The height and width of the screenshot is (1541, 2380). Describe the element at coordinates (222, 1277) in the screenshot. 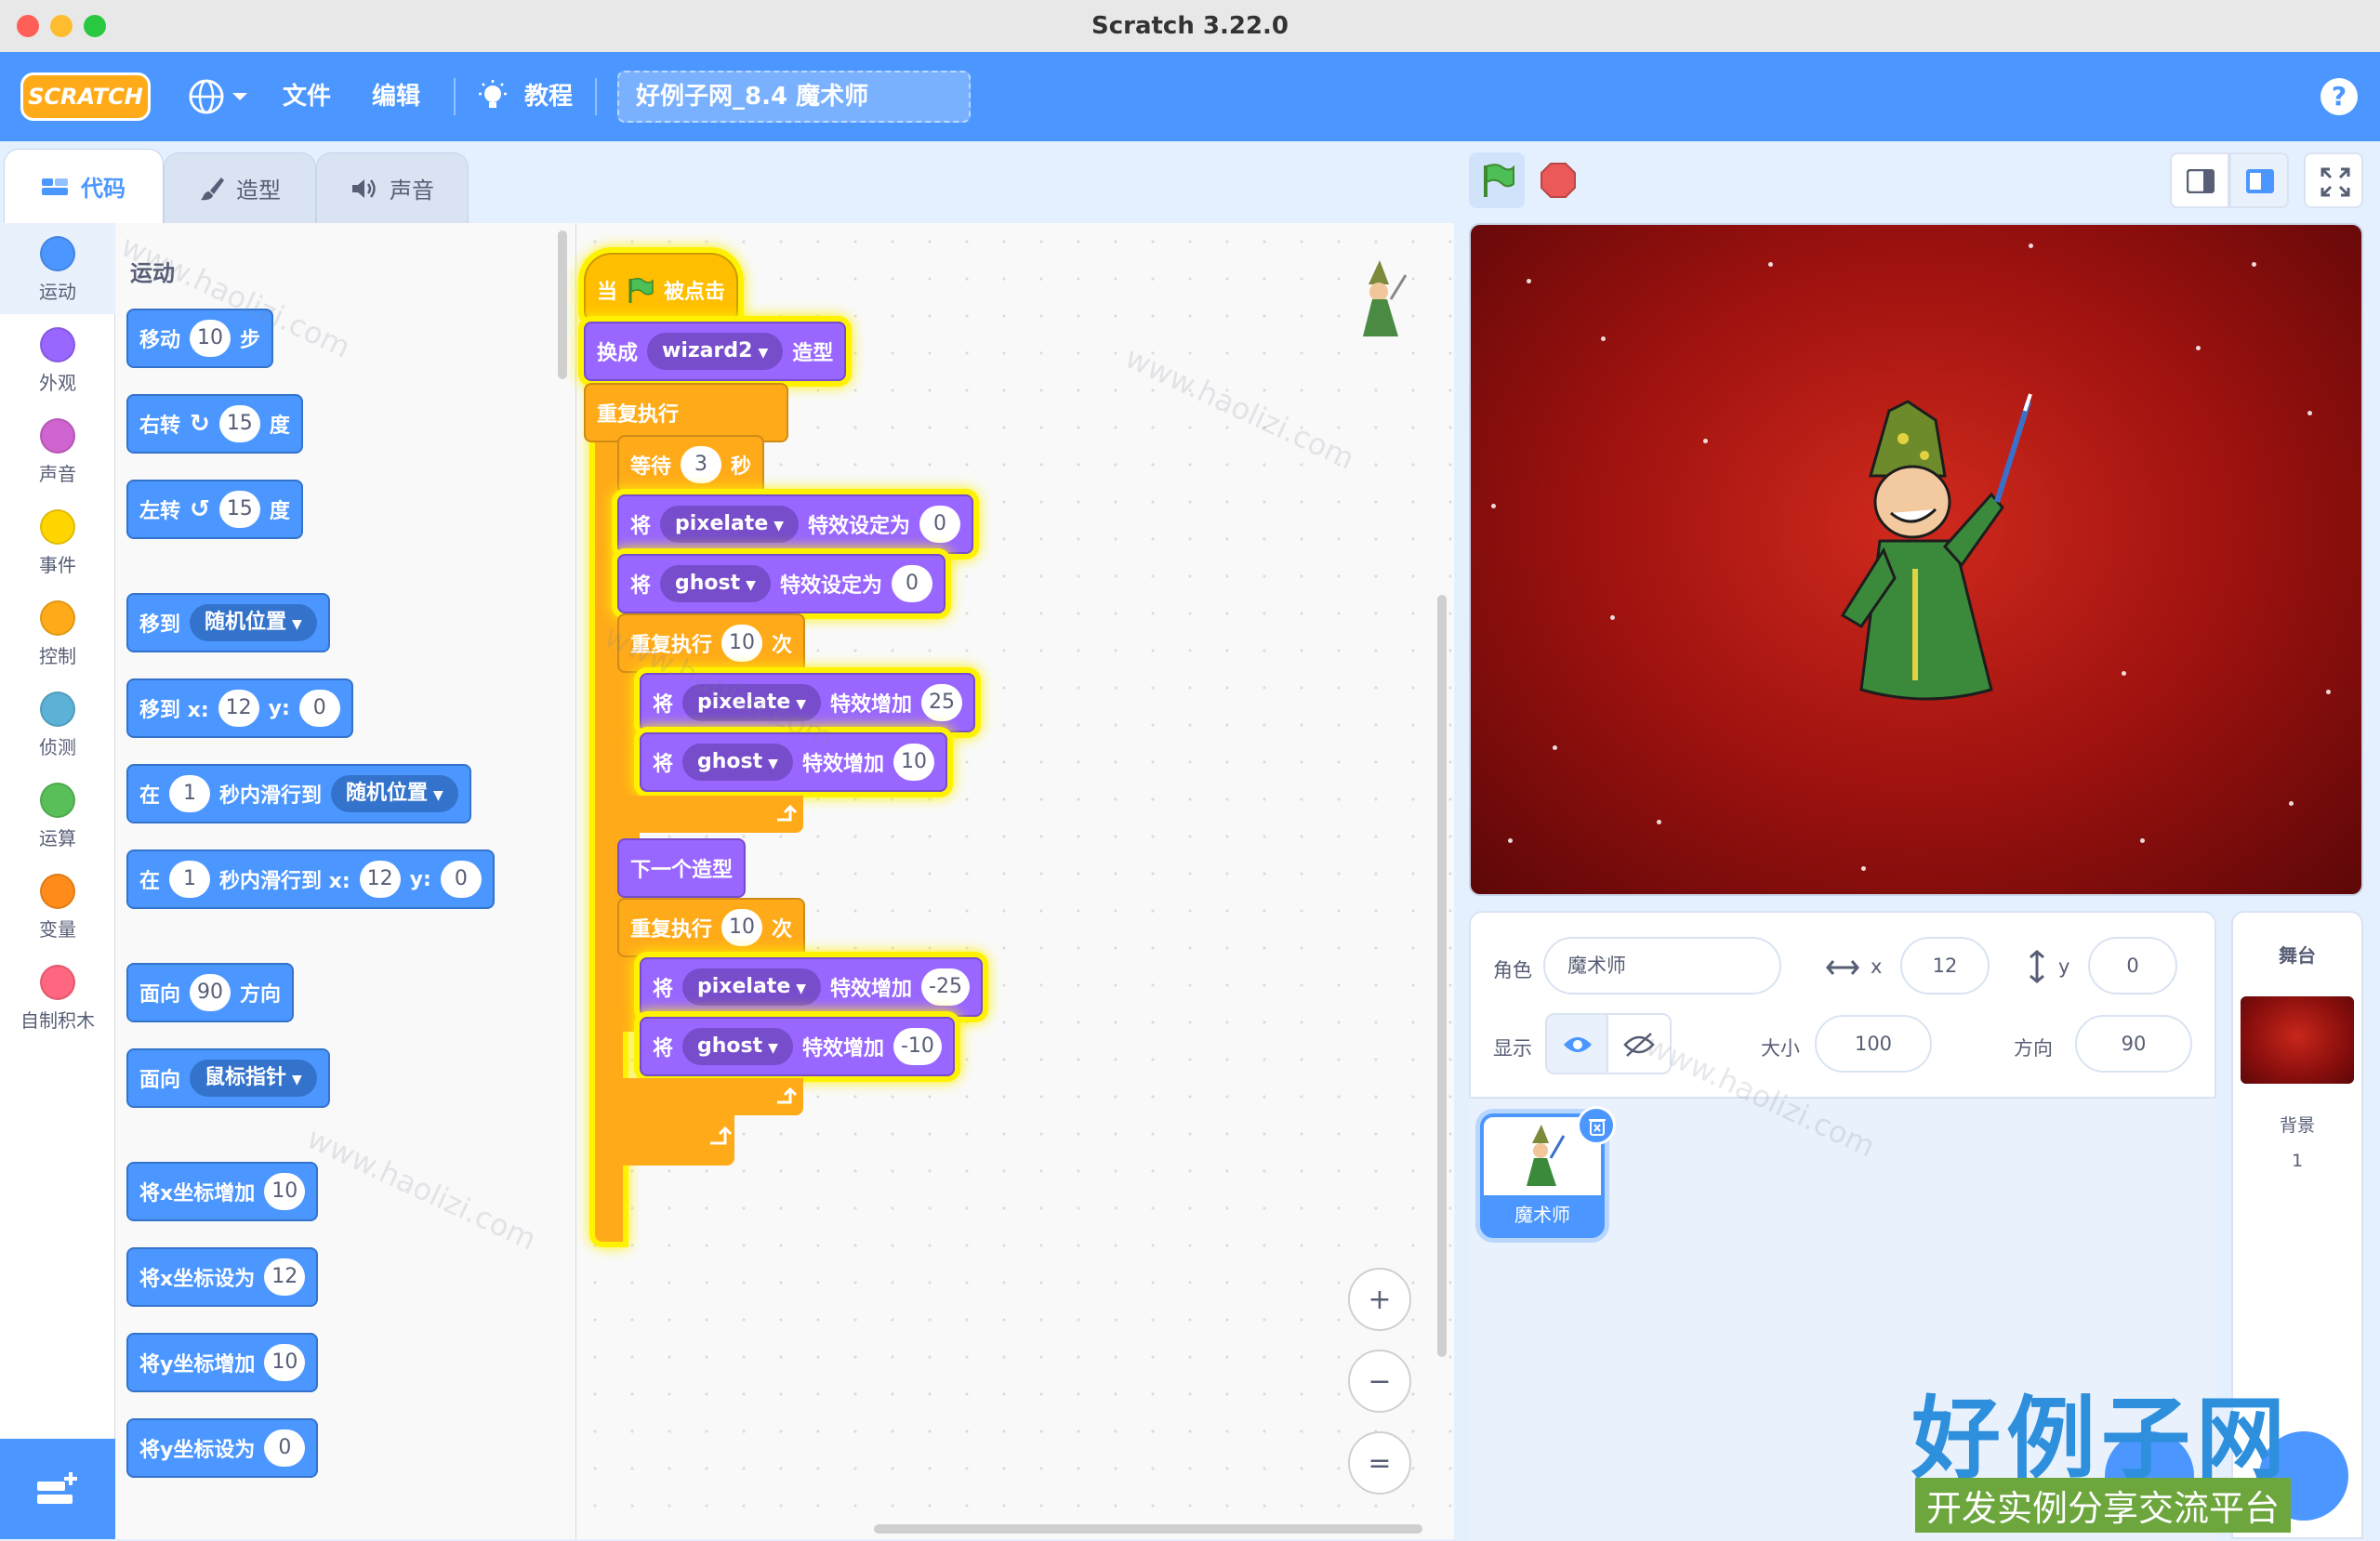

I see `set-x-block: 将x坐标设为 12` at that location.